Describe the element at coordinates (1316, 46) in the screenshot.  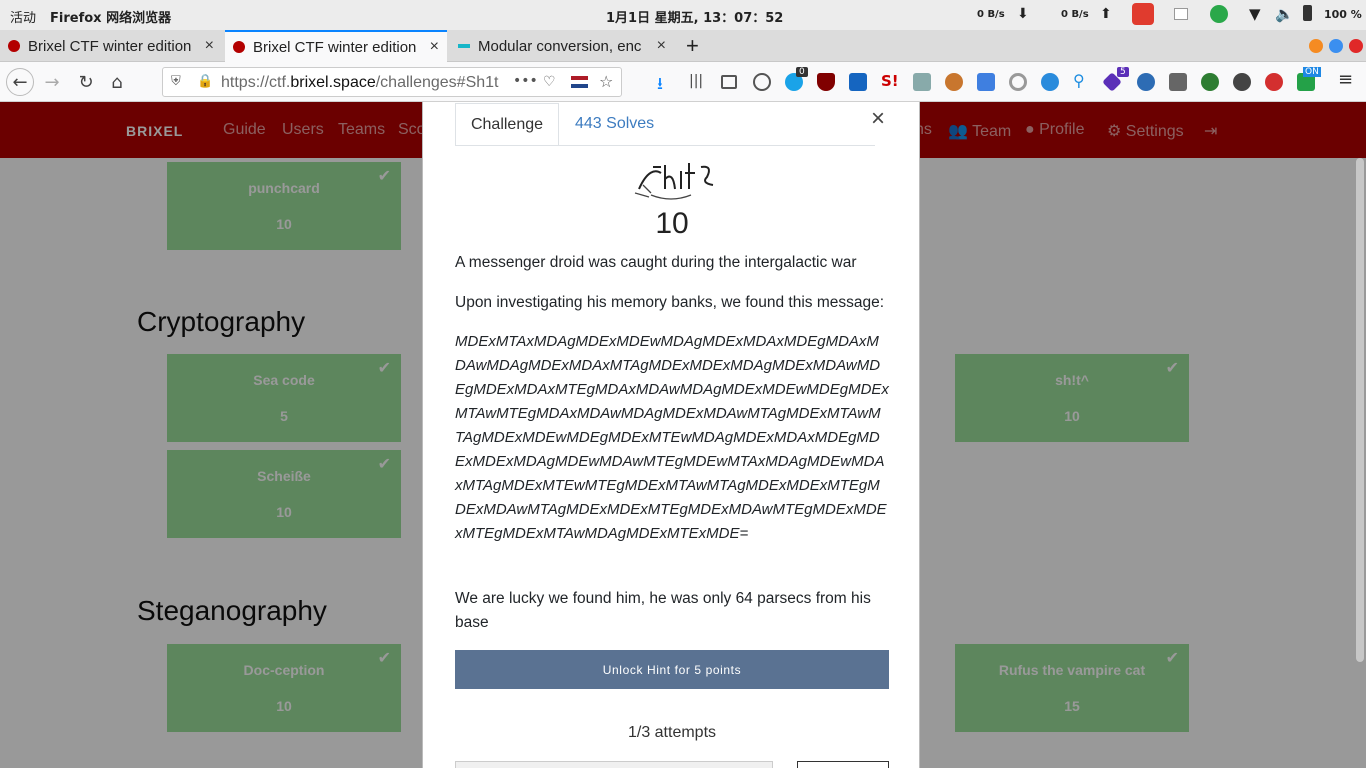
I see `minimize-window-icon` at that location.